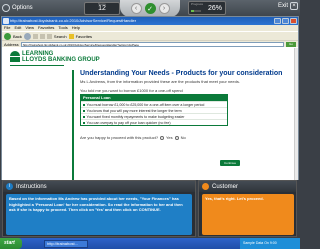 The height and width of the screenshot is (249, 320). I want to click on menu-favorites: Favorites, so click(46, 28).